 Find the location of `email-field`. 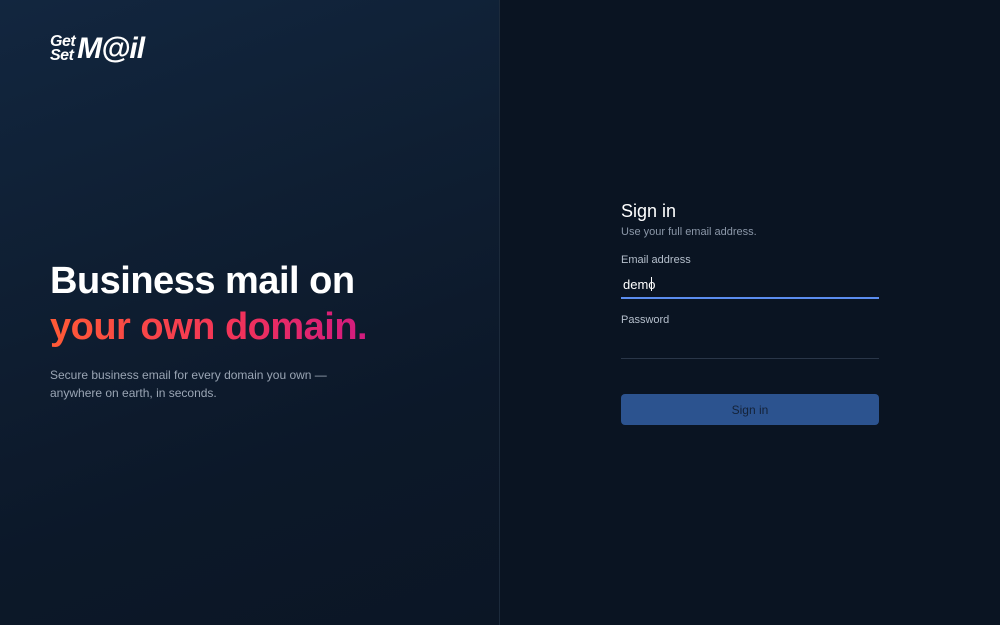

email-field is located at coordinates (750, 284).